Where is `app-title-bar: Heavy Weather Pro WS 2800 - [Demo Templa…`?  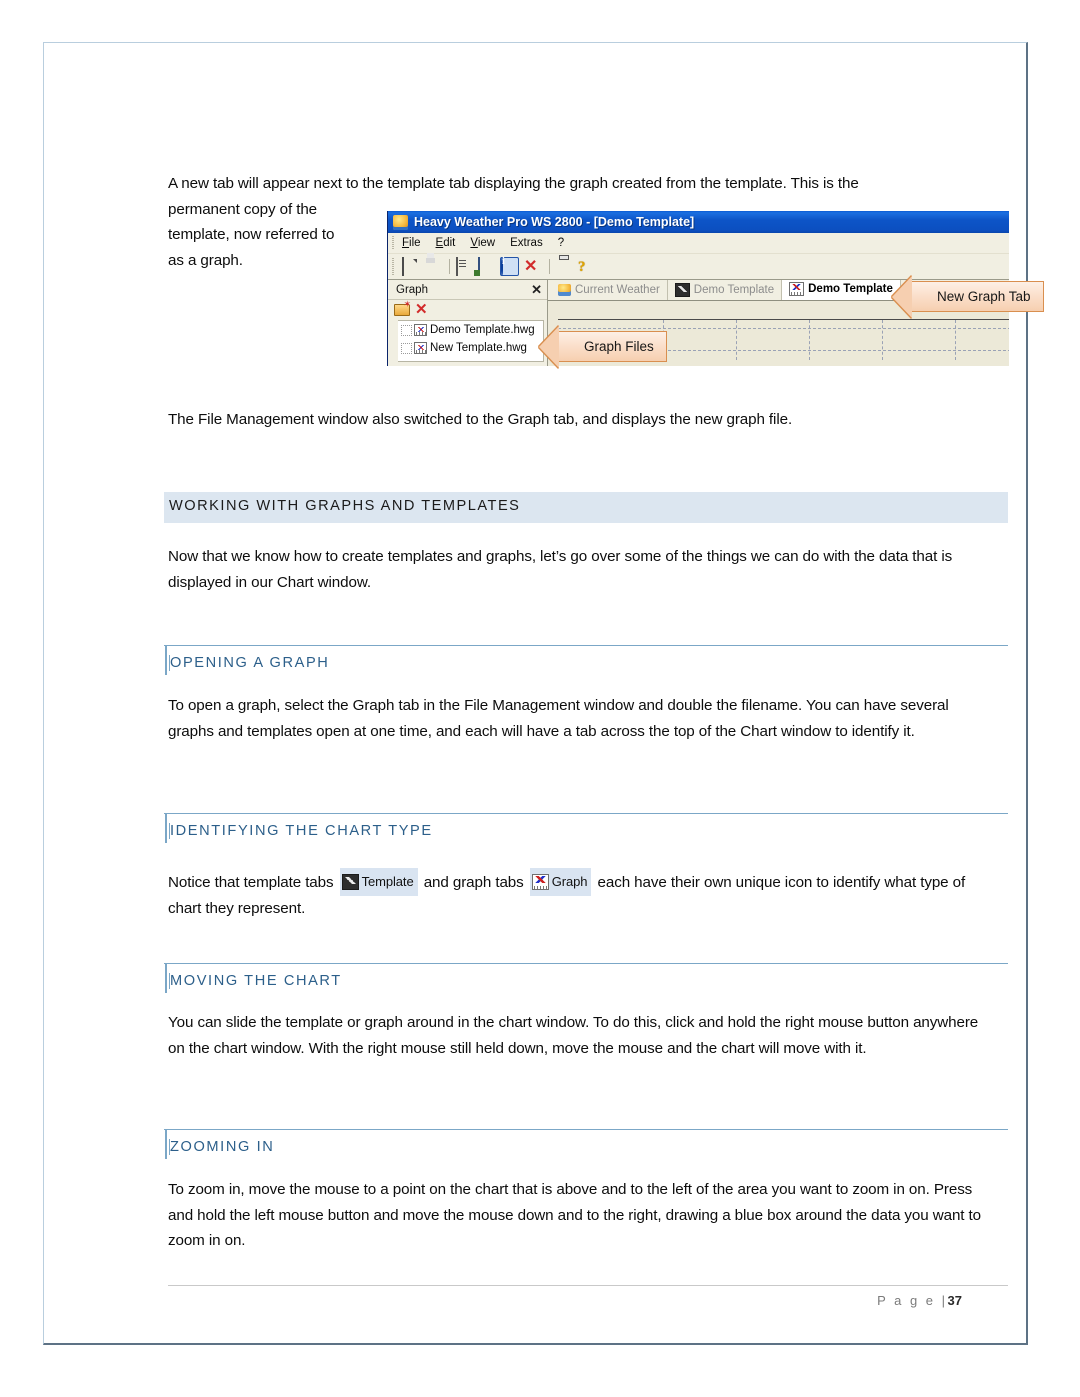 app-title-bar: Heavy Weather Pro WS 2800 - [Demo Templa… is located at coordinates (698, 222).